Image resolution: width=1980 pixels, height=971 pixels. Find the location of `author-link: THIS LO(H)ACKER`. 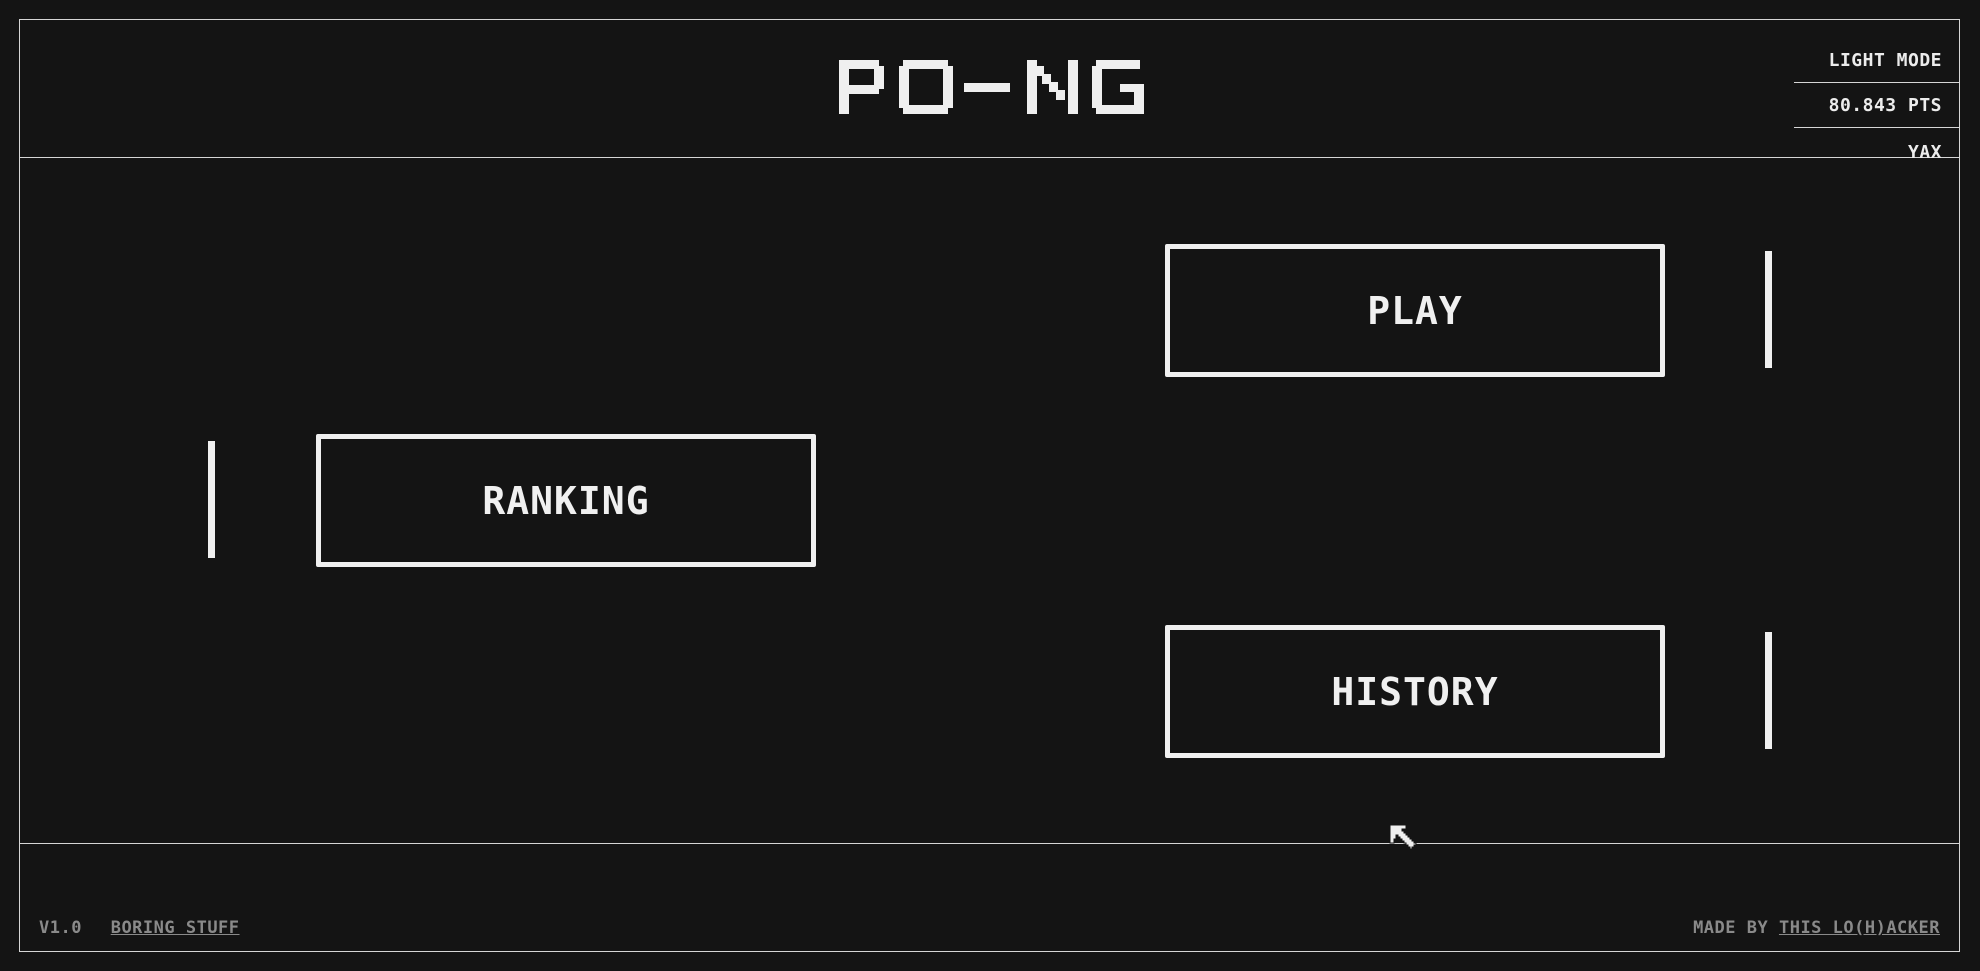

author-link: THIS LO(H)ACKER is located at coordinates (1859, 928).